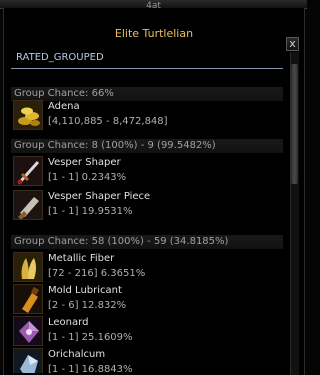 The image size is (320, 375). Describe the element at coordinates (90, 368) in the screenshot. I see `item-stats: [1 - 1] 16.8843%` at that location.